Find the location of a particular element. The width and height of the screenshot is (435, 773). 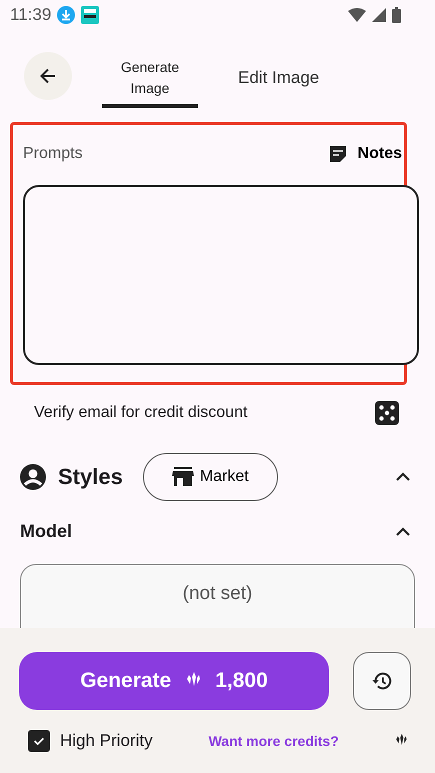

tab: Edit Image is located at coordinates (279, 80).